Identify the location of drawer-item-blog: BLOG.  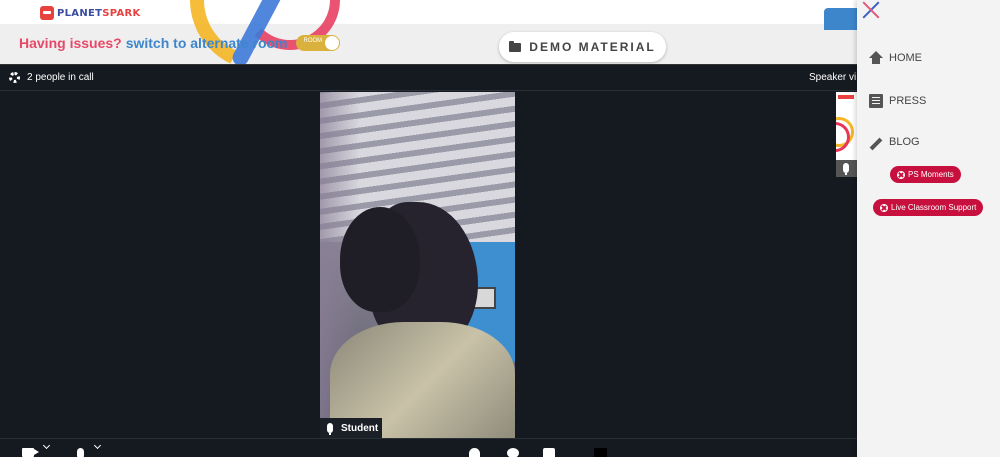
(894, 143).